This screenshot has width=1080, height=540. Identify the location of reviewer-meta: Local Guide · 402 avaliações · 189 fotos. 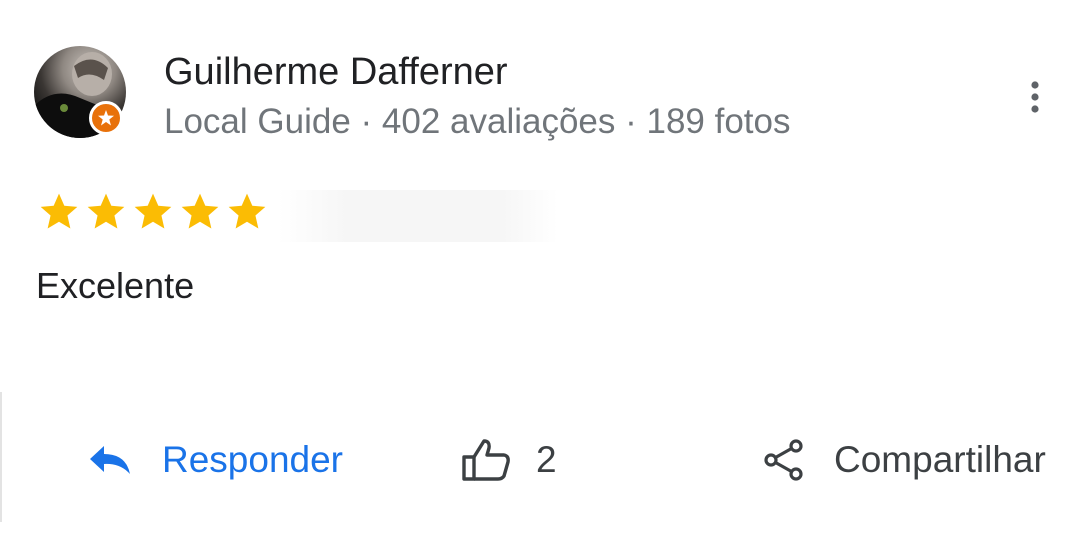
(477, 121).